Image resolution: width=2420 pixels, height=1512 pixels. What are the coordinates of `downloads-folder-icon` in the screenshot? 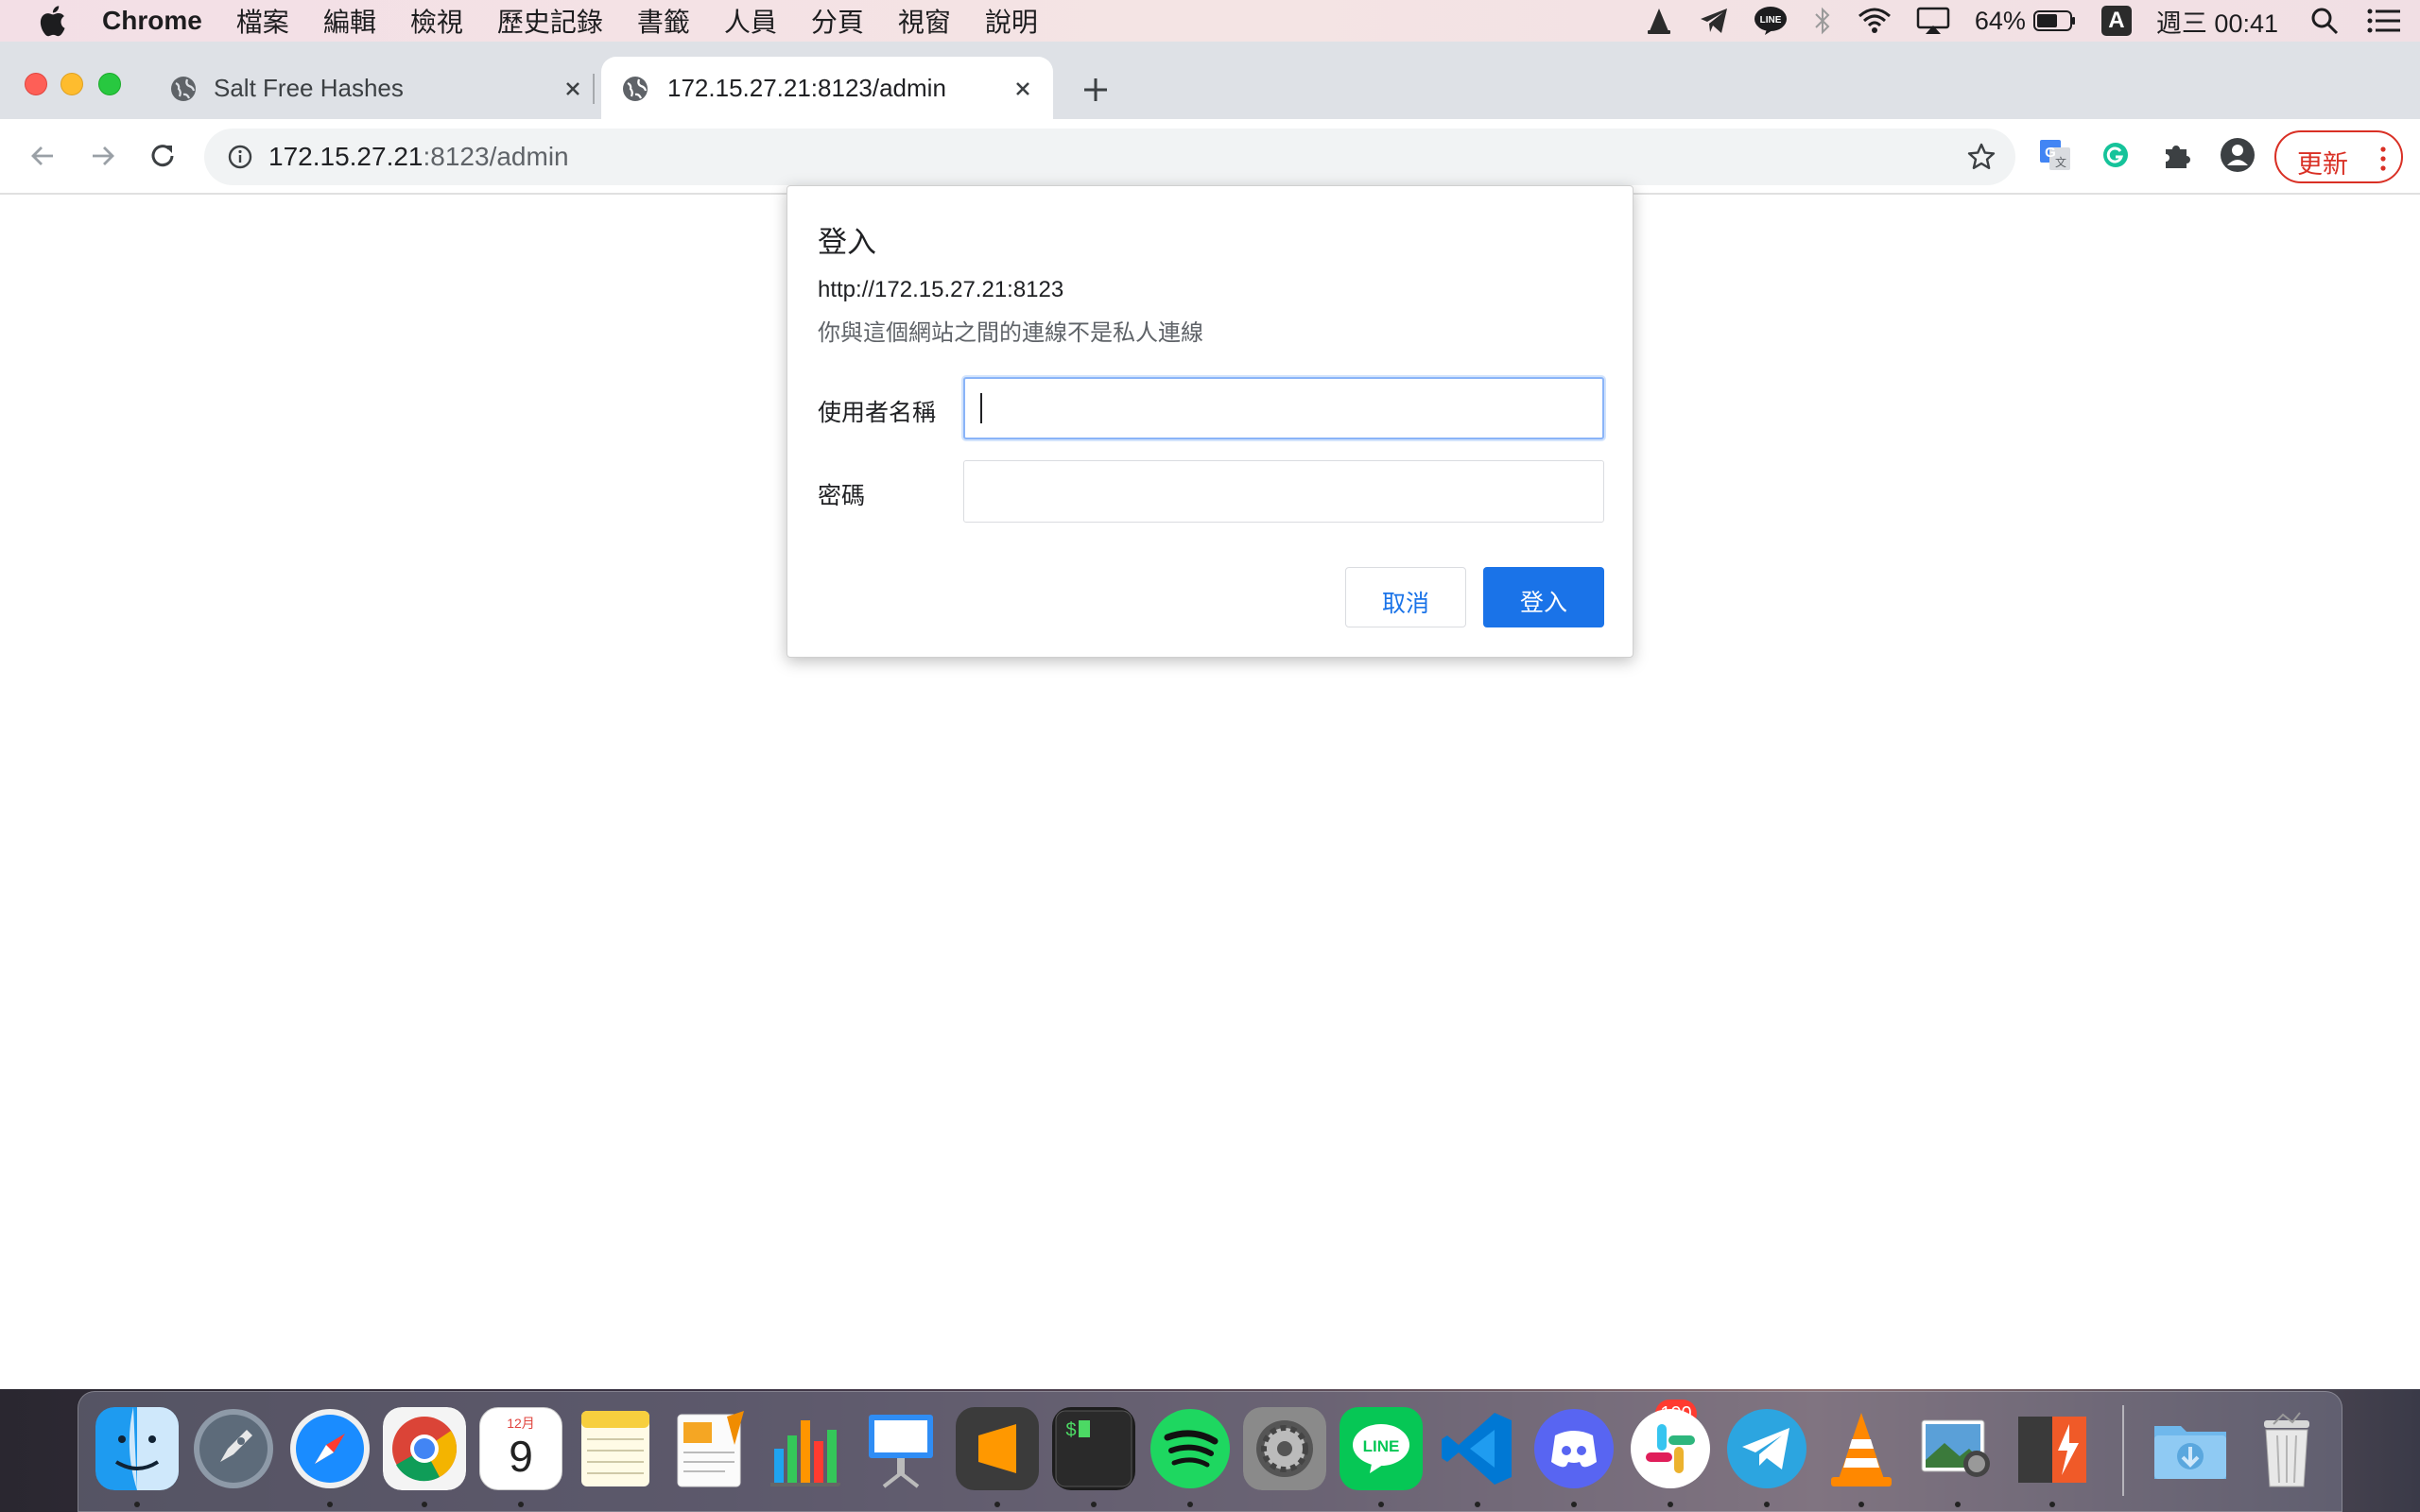 It's located at (2190, 1448).